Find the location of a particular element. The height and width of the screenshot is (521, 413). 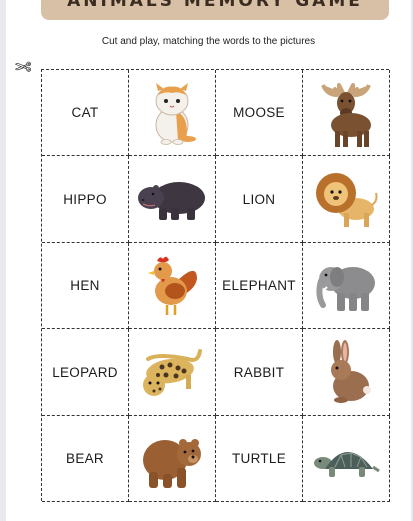

picture-card-moose is located at coordinates (346, 113).